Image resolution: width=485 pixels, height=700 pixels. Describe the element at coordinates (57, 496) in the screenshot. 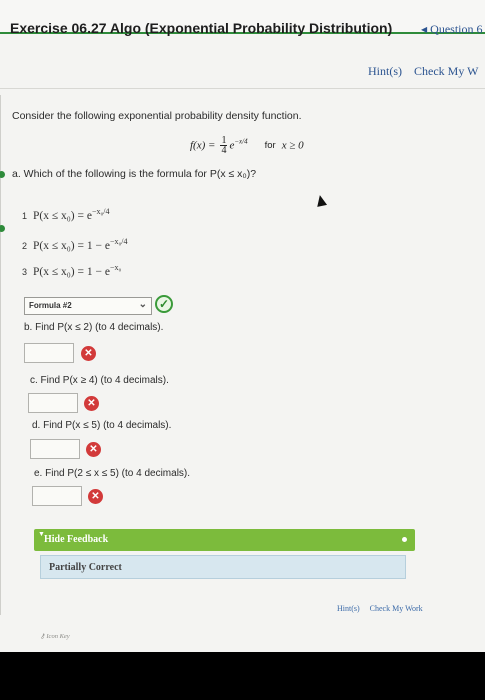

I see `part-e-answer-input` at that location.